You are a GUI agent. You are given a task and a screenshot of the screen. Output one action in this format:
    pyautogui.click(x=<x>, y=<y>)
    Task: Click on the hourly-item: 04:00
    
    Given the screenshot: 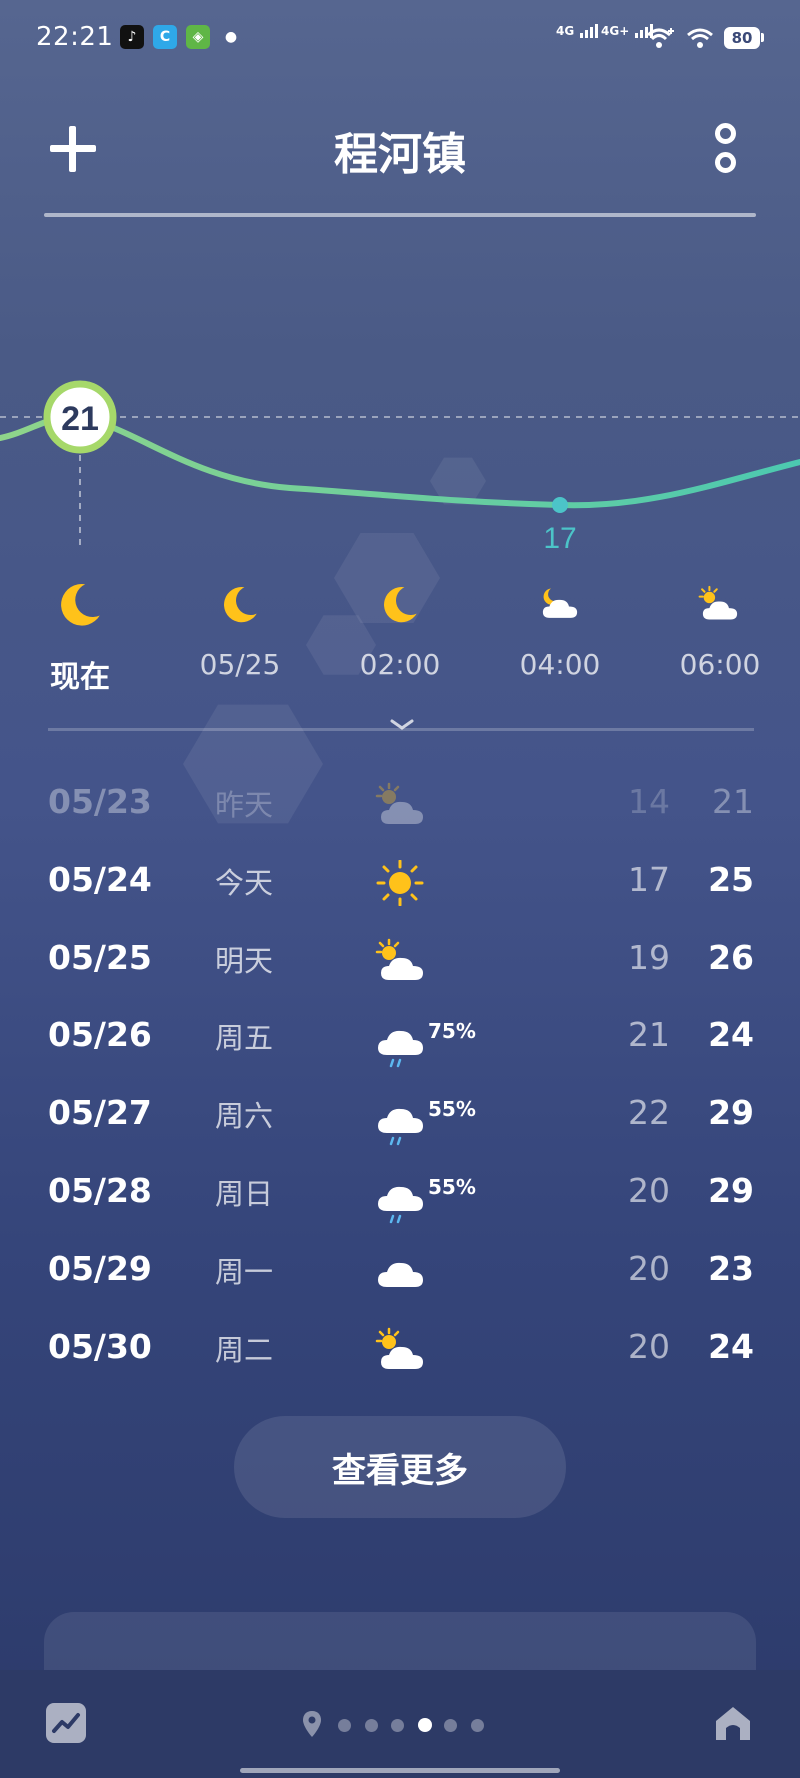 What is the action you would take?
    pyautogui.click(x=560, y=629)
    